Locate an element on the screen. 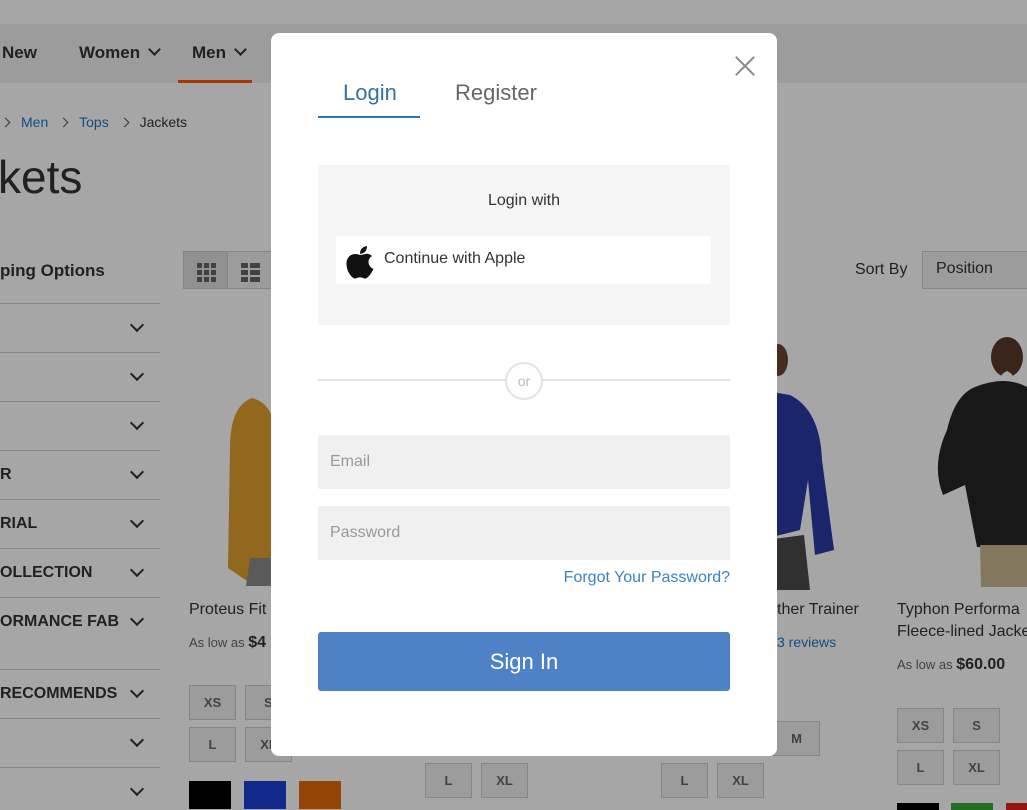 The width and height of the screenshot is (1027, 810). close-icon is located at coordinates (745, 66).